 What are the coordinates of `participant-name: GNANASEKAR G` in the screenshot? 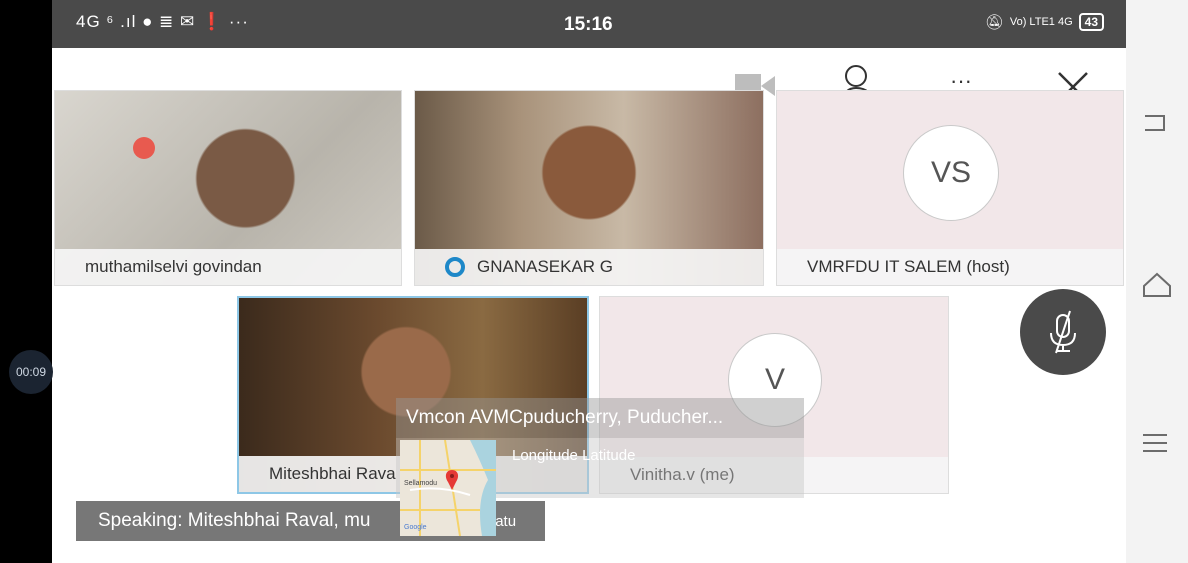 It's located at (545, 266).